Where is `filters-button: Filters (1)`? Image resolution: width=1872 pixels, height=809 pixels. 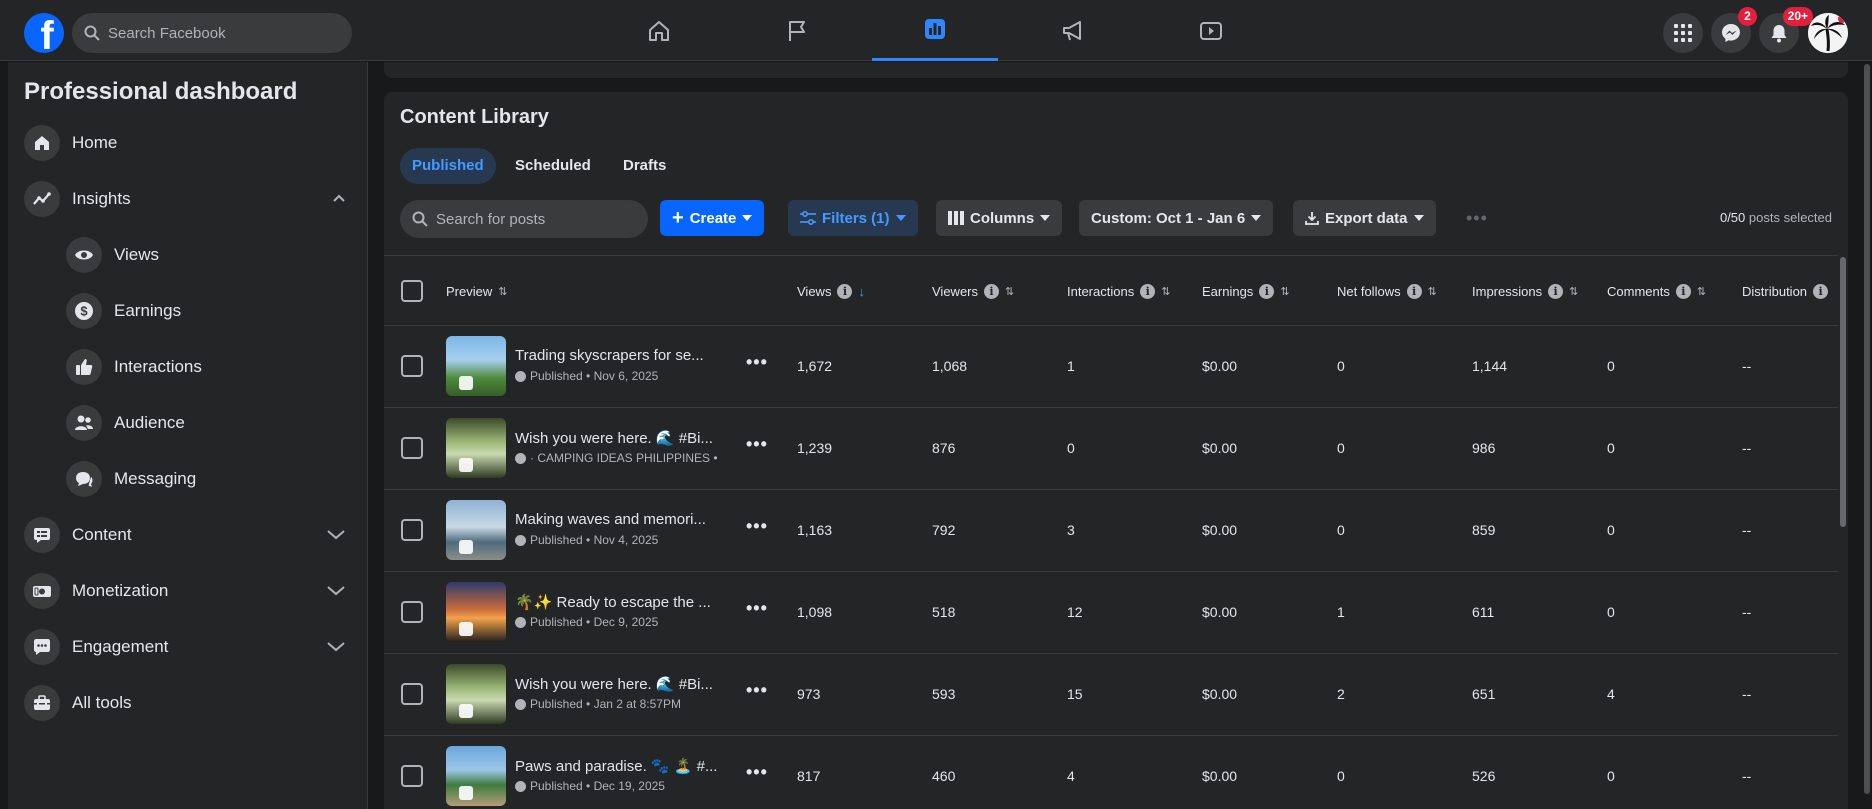
filters-button: Filters (1) is located at coordinates (853, 218).